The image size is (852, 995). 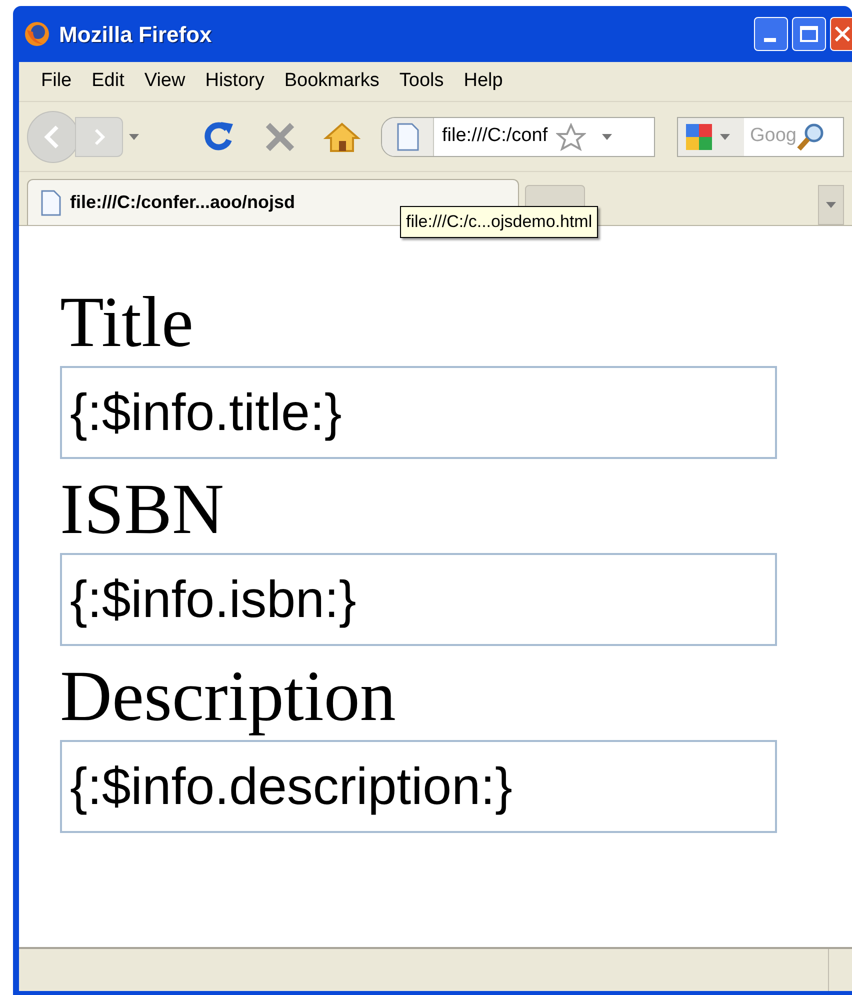 What do you see at coordinates (495, 136) in the screenshot?
I see `address-text: file:///C:/conf` at bounding box center [495, 136].